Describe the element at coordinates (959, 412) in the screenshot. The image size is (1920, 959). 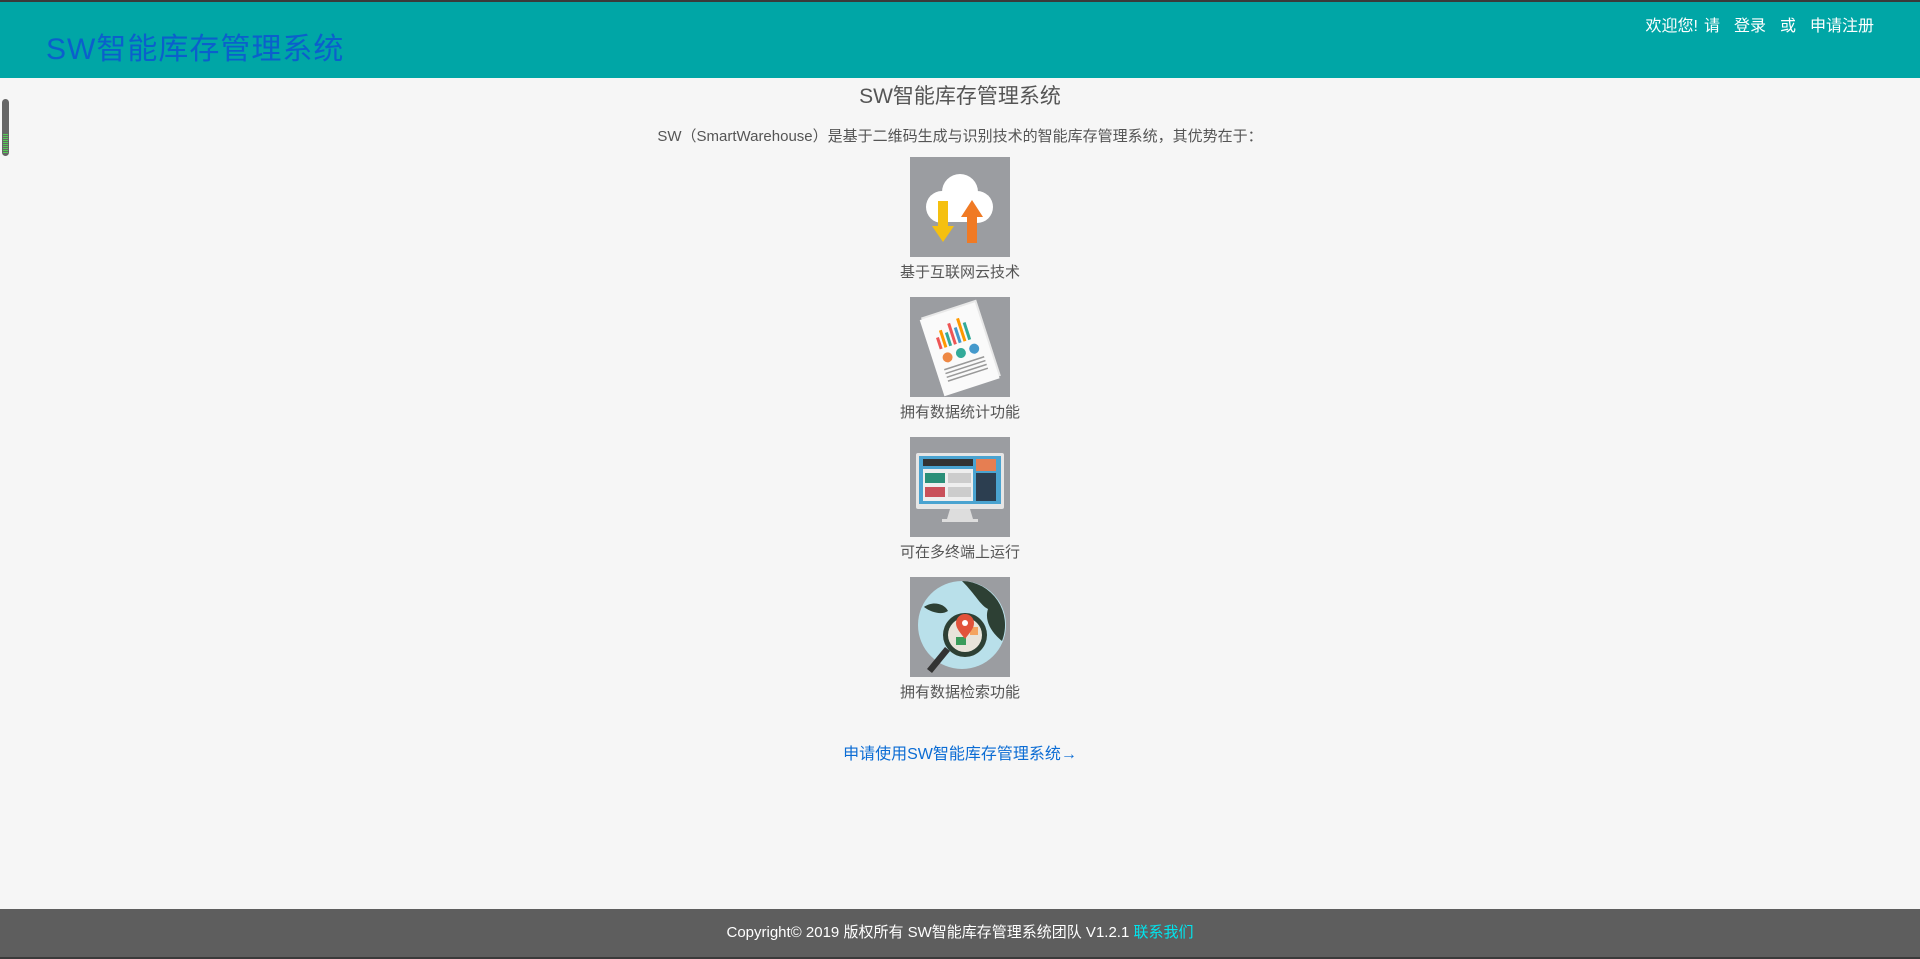
I see `feature-label: 拥有数据统计功能` at that location.